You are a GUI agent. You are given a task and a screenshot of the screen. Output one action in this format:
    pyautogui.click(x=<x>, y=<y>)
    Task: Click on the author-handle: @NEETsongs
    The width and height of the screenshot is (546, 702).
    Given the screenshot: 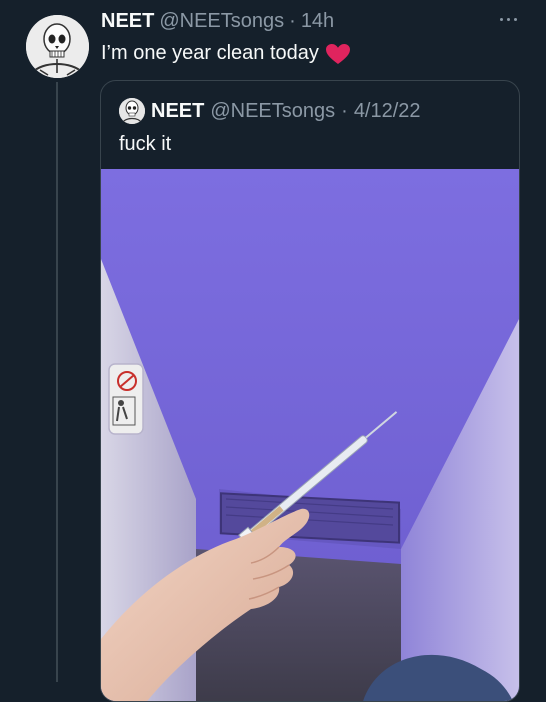 What is the action you would take?
    pyautogui.click(x=221, y=21)
    